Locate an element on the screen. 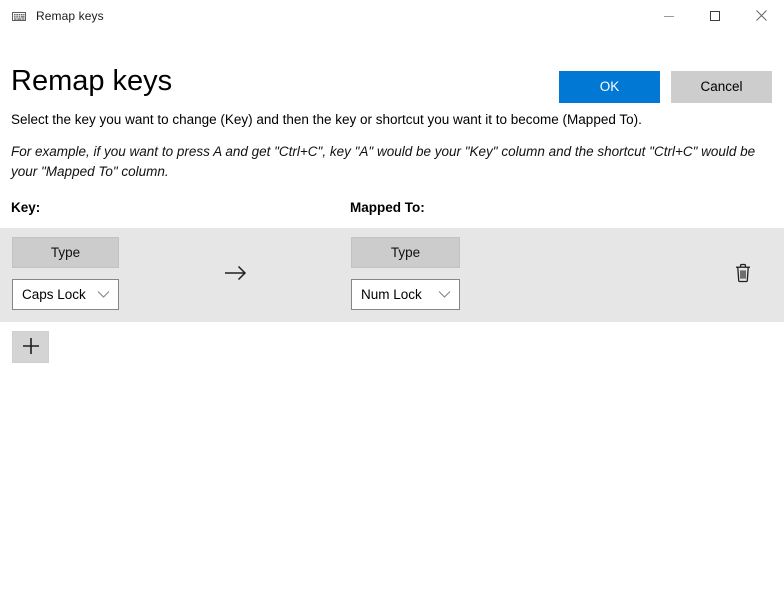 Image resolution: width=784 pixels, height=591 pixels. title-bar: Remap keys is located at coordinates (392, 15).